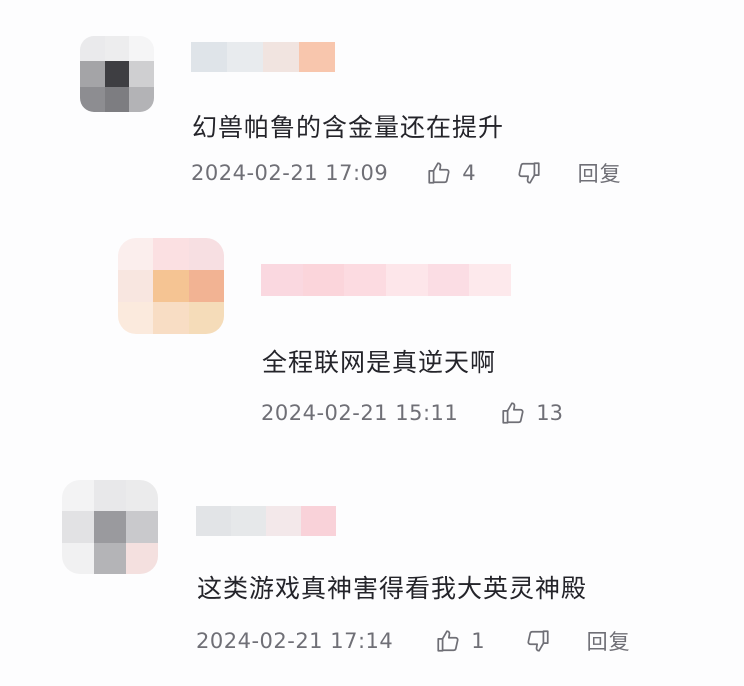 The width and height of the screenshot is (744, 686). What do you see at coordinates (348, 127) in the screenshot?
I see `comment-text: 幻兽帕鲁的含金量还在提升` at bounding box center [348, 127].